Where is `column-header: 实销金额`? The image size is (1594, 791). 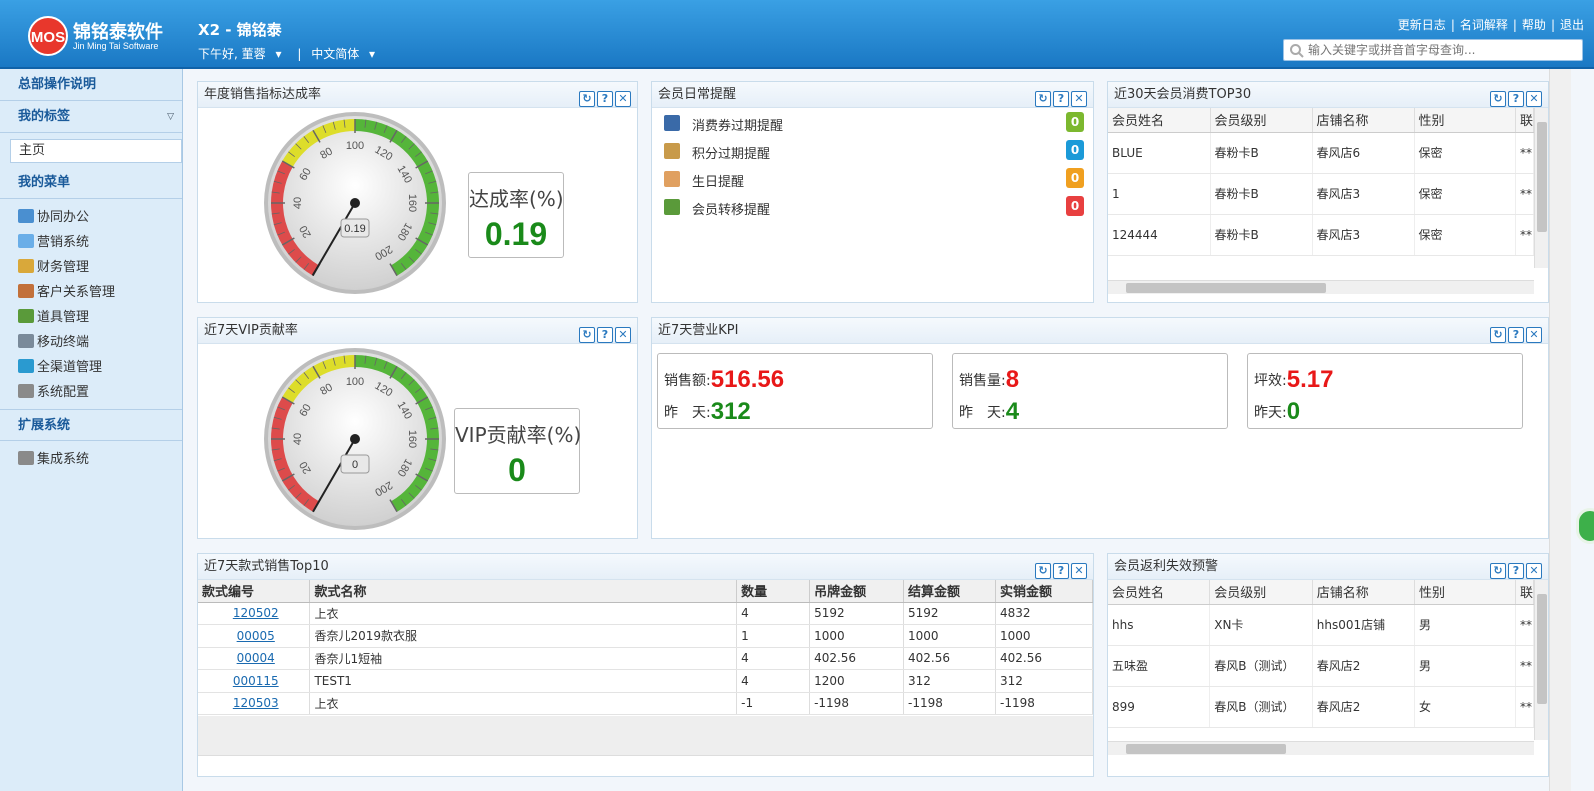 column-header: 实销金额 is located at coordinates (1044, 591).